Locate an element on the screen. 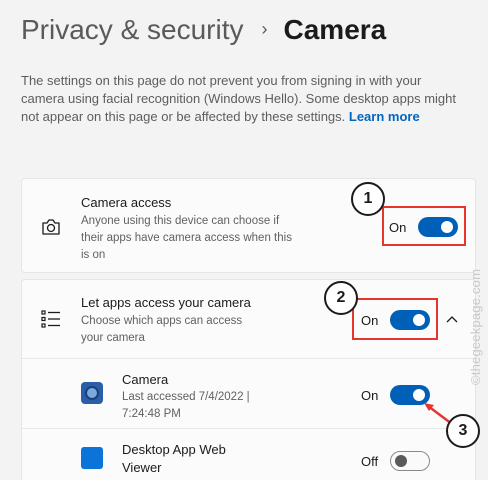  camera-access-title: Camera access is located at coordinates (126, 202).